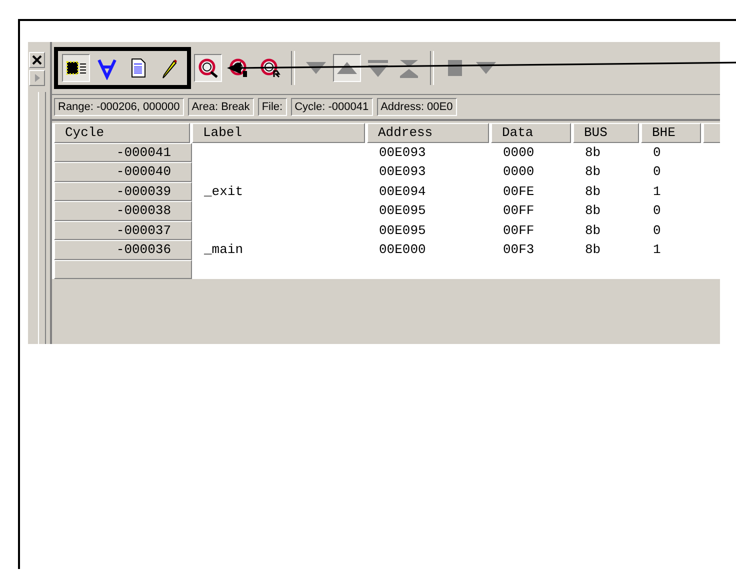 This screenshot has height=571, width=736. Describe the element at coordinates (76, 68) in the screenshot. I see `chip-icon` at that location.